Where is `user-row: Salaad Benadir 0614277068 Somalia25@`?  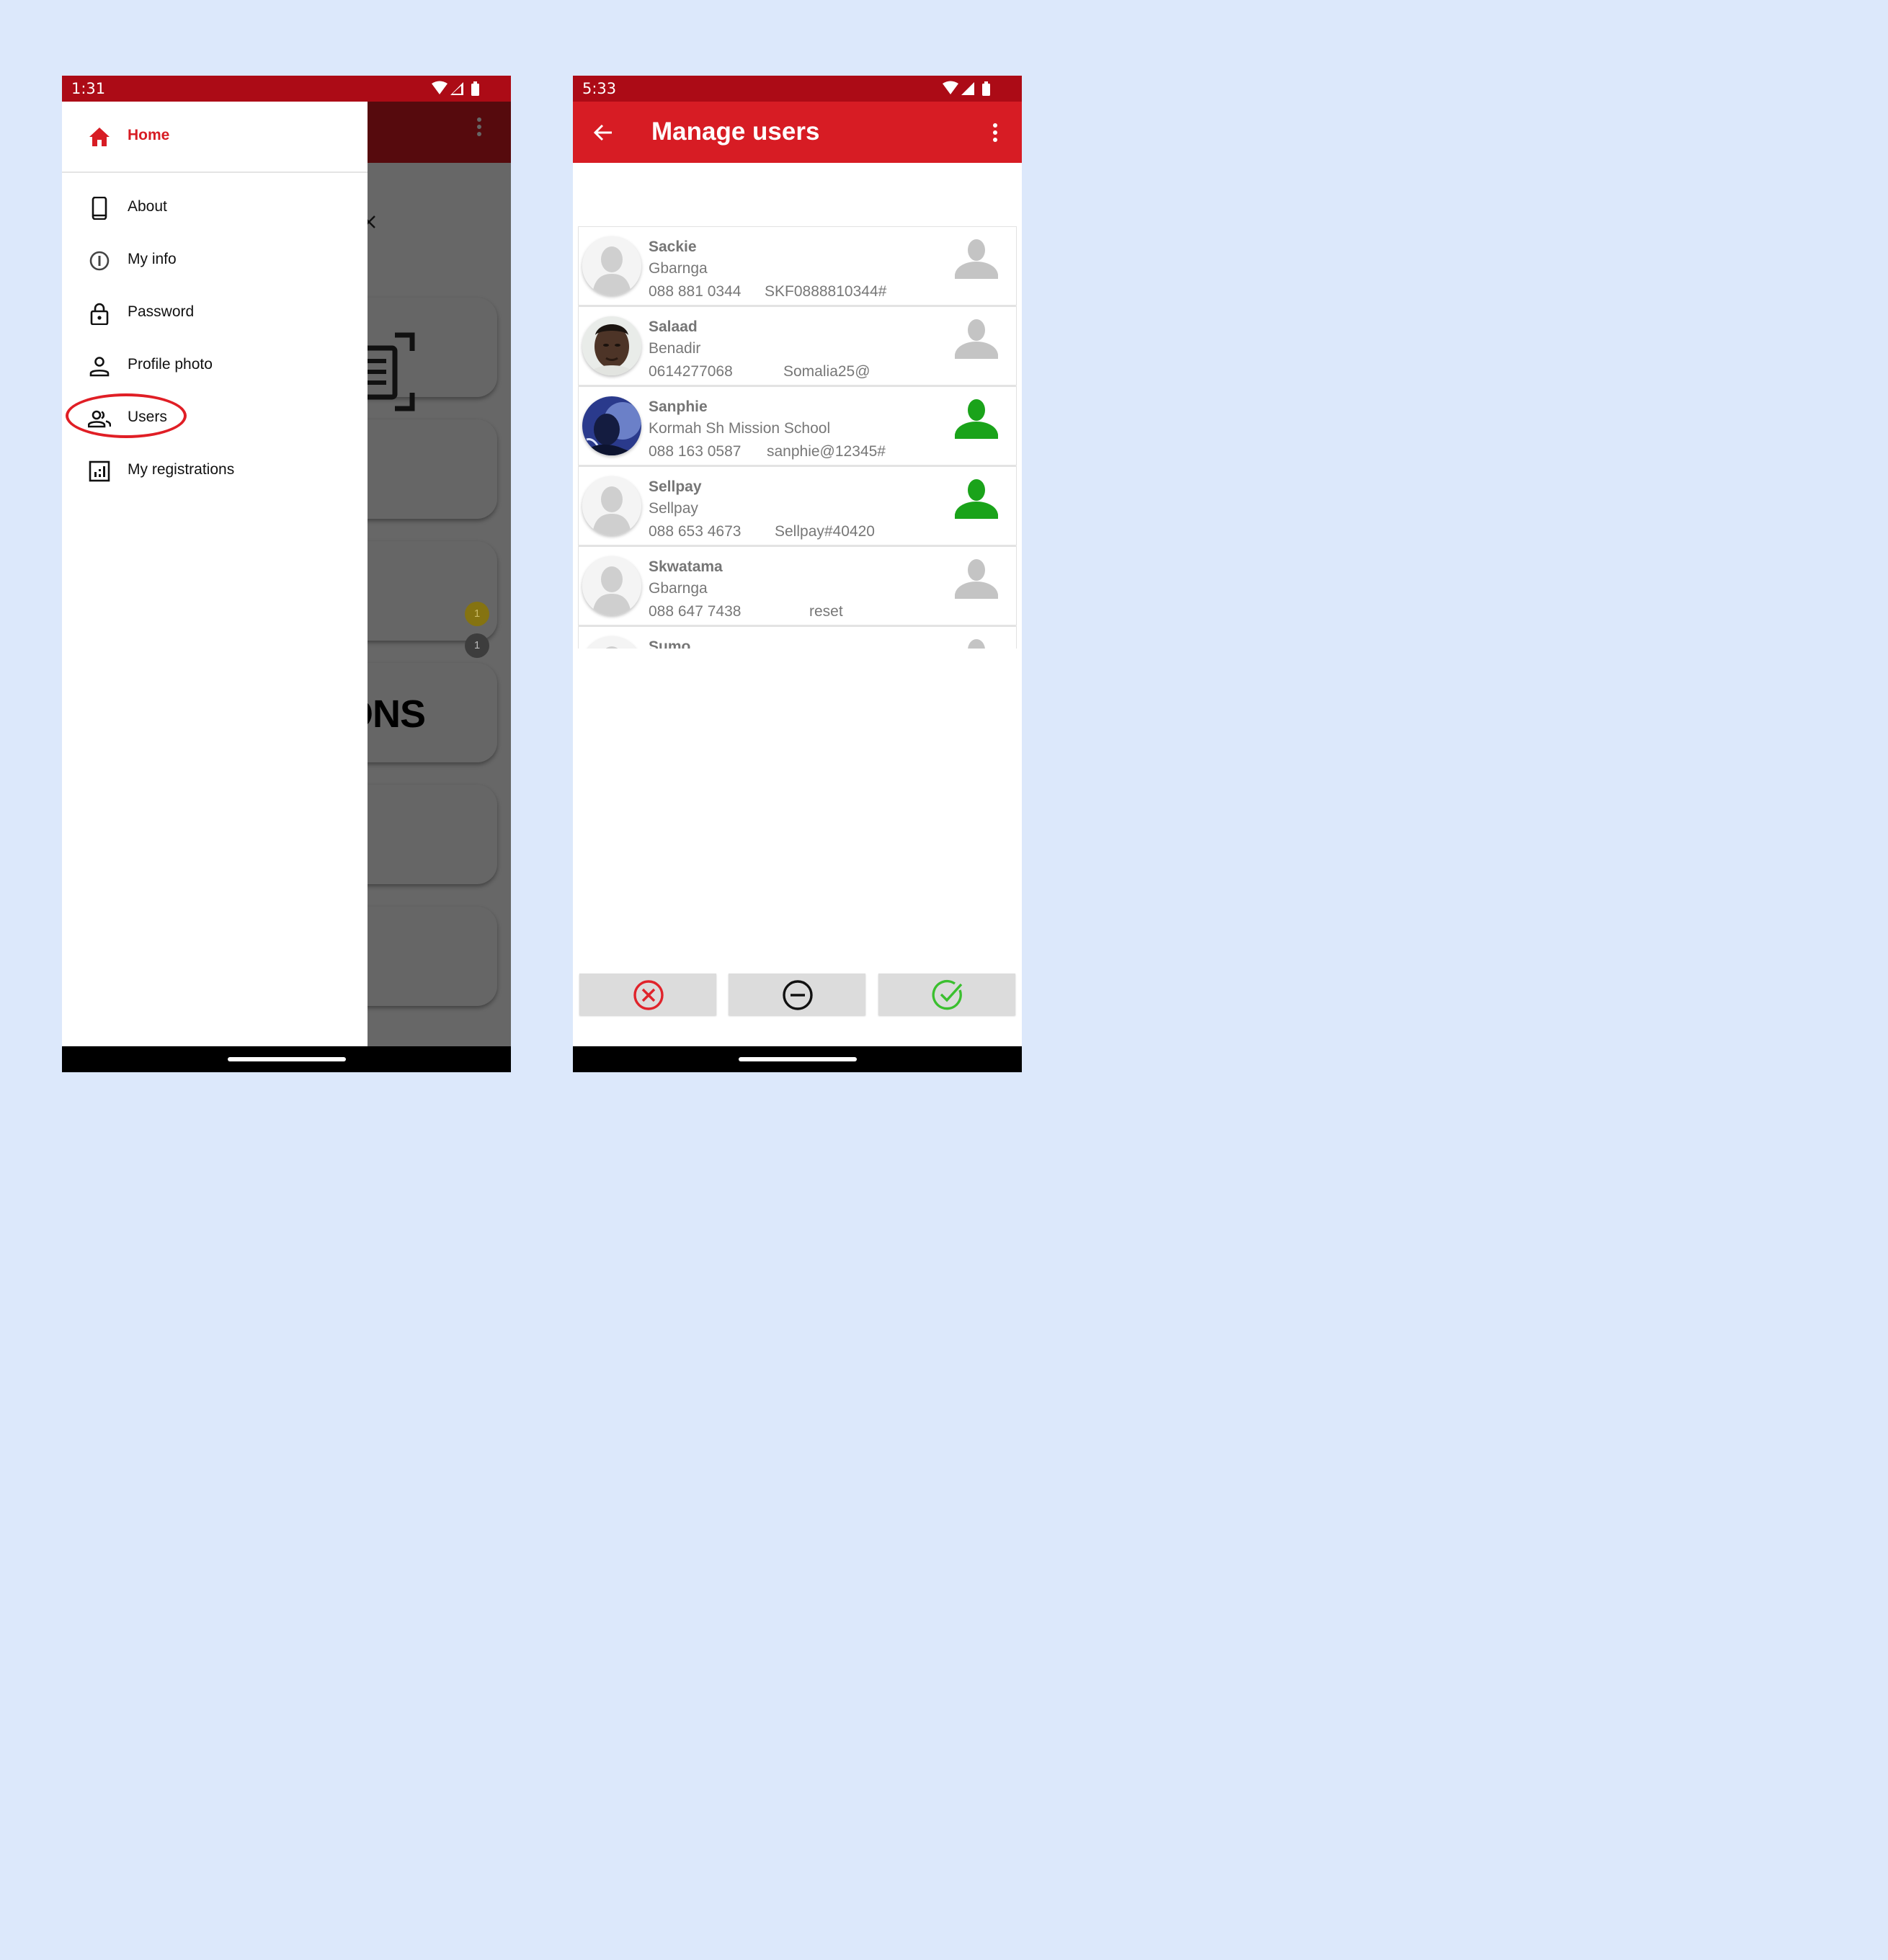
user-row: Salaad Benadir 0614277068 Somalia25@ is located at coordinates (797, 346).